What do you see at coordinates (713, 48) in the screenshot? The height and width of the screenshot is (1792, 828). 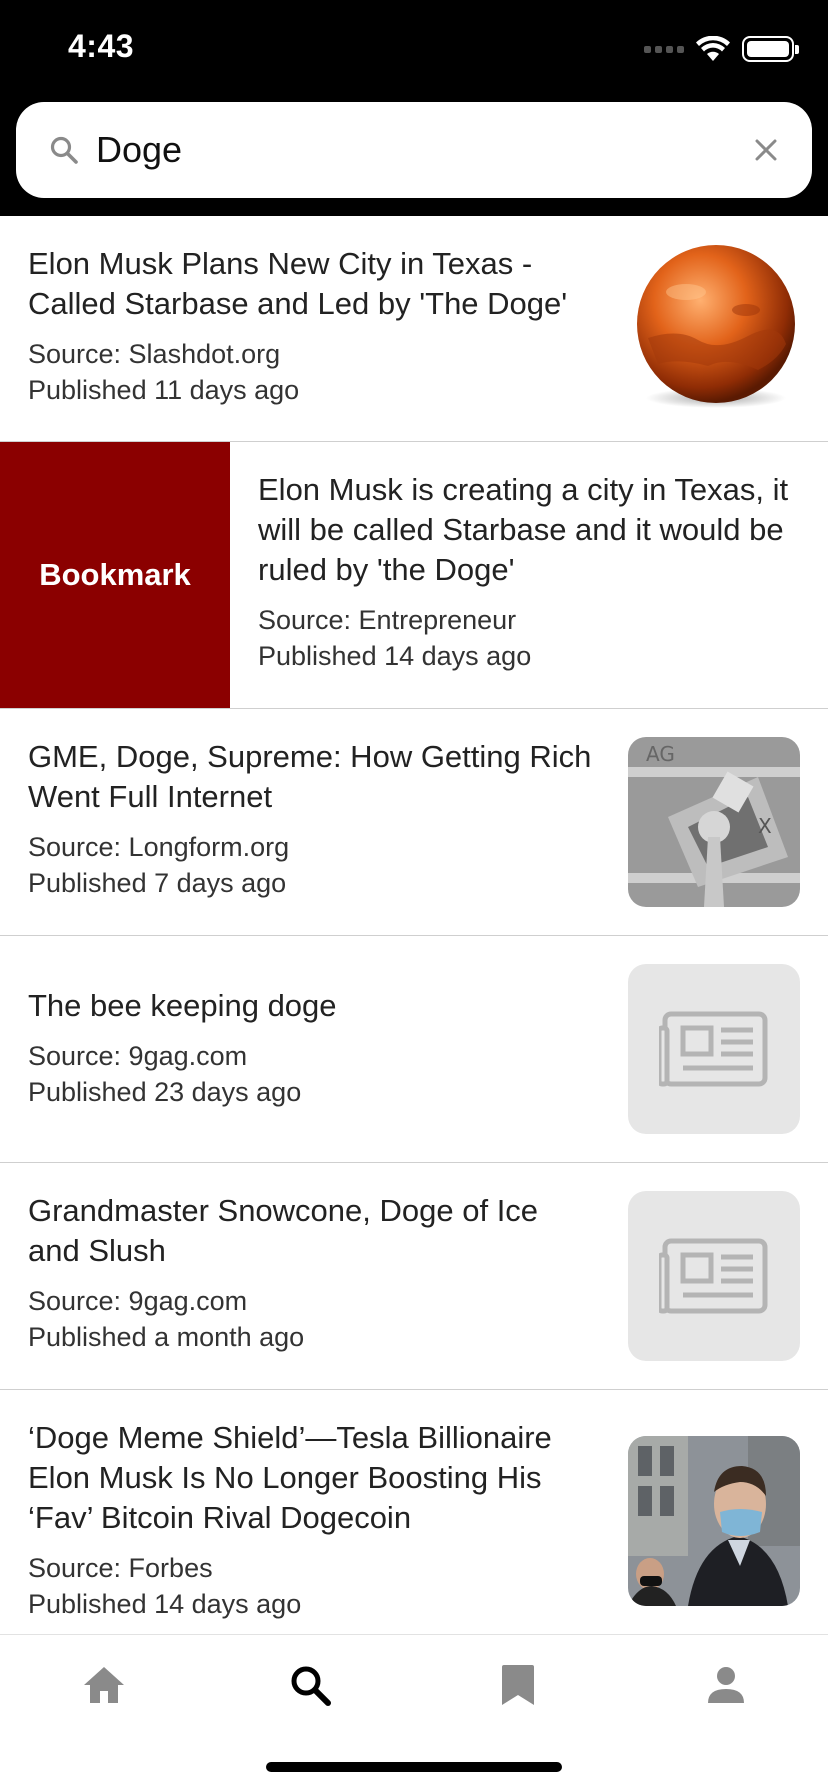 I see `wifi-icon` at bounding box center [713, 48].